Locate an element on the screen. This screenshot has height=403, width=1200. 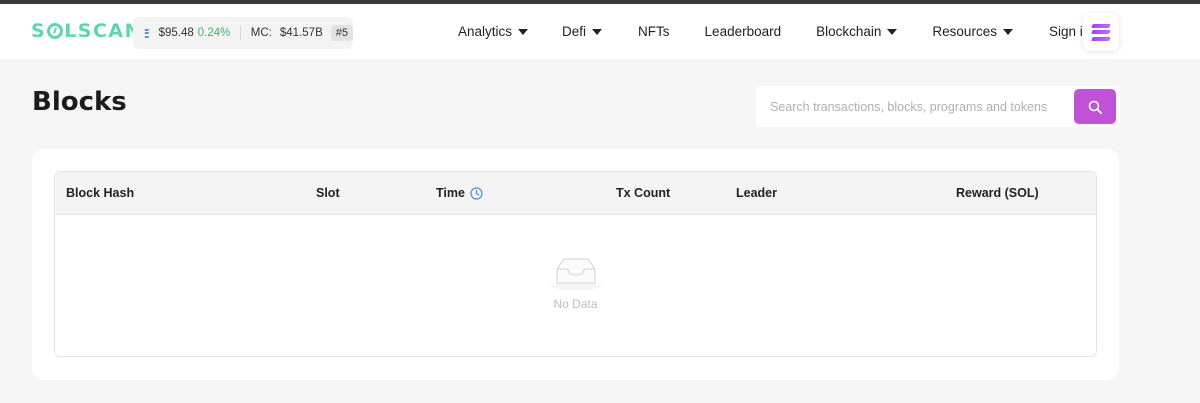
column-time: Time is located at coordinates (459, 193).